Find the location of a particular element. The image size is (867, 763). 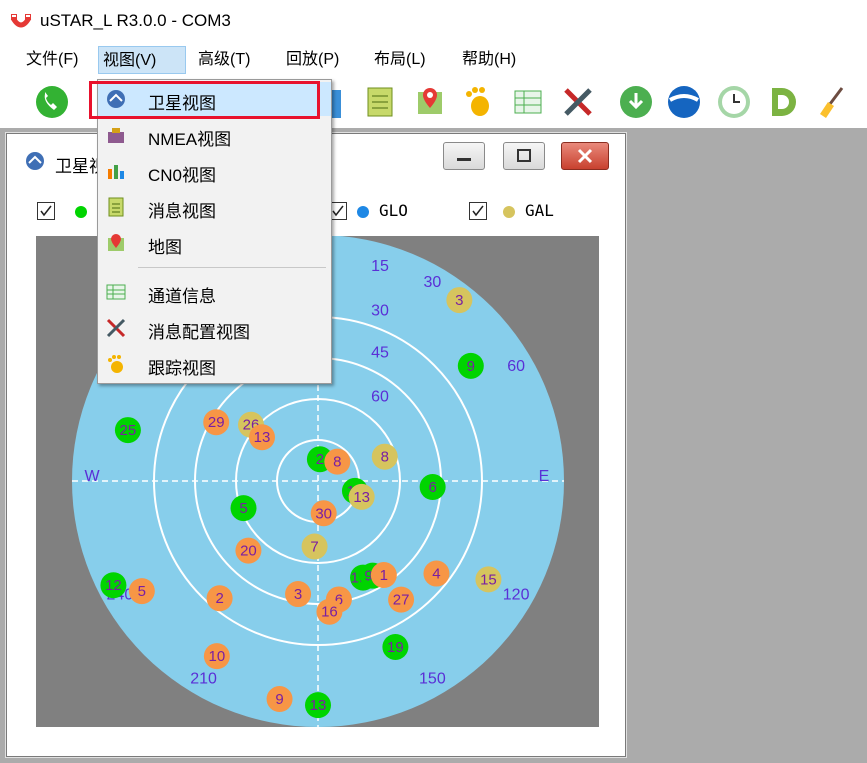

gal-color-dot is located at coordinates (509, 212).